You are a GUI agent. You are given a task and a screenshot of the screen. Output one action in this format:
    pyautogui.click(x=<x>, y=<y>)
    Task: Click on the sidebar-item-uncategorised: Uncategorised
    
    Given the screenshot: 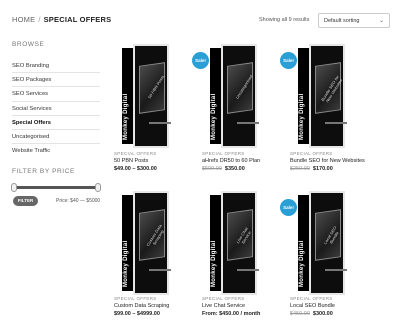 What is the action you would take?
    pyautogui.click(x=56, y=137)
    